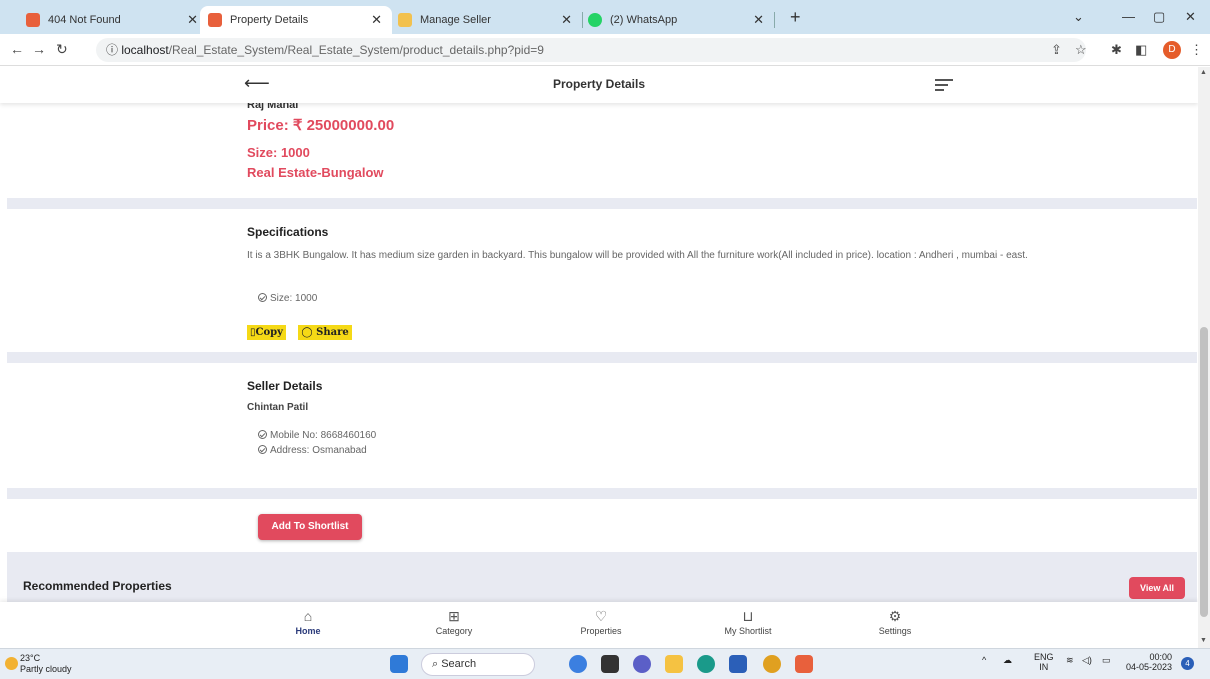 Image resolution: width=1210 pixels, height=679 pixels. What do you see at coordinates (437, 664) in the screenshot?
I see `search-icon: ⌕` at bounding box center [437, 664].